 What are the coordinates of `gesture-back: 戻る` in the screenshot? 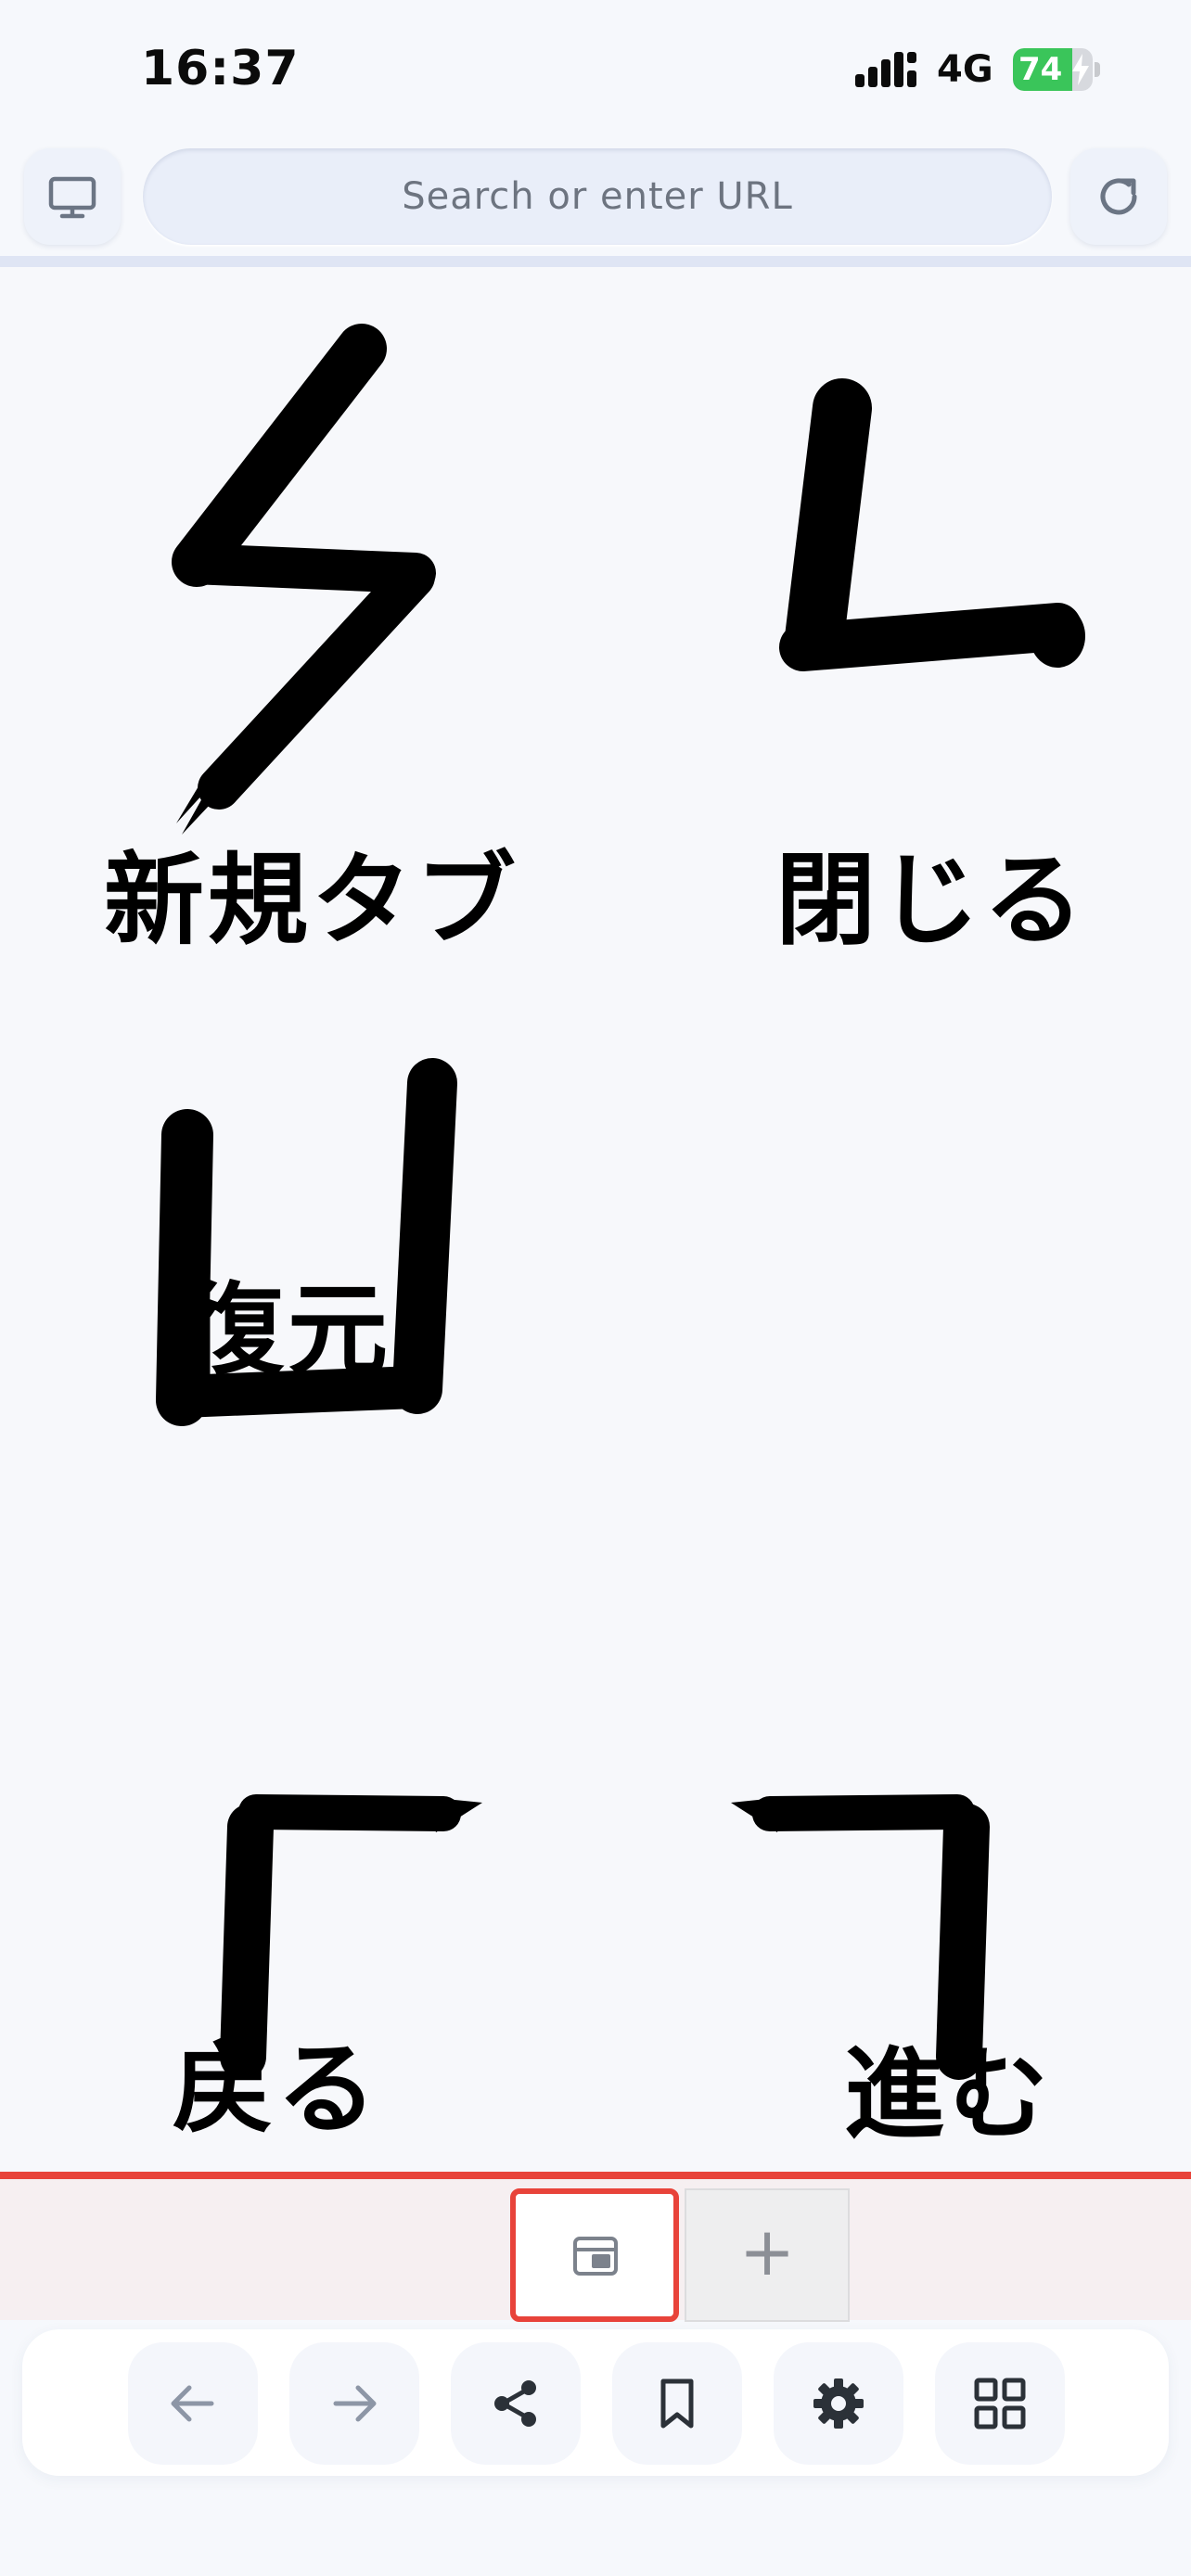 It's located at (297, 1929).